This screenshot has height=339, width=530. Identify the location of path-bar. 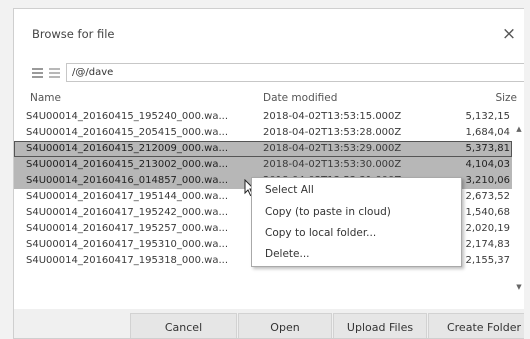
(277, 74).